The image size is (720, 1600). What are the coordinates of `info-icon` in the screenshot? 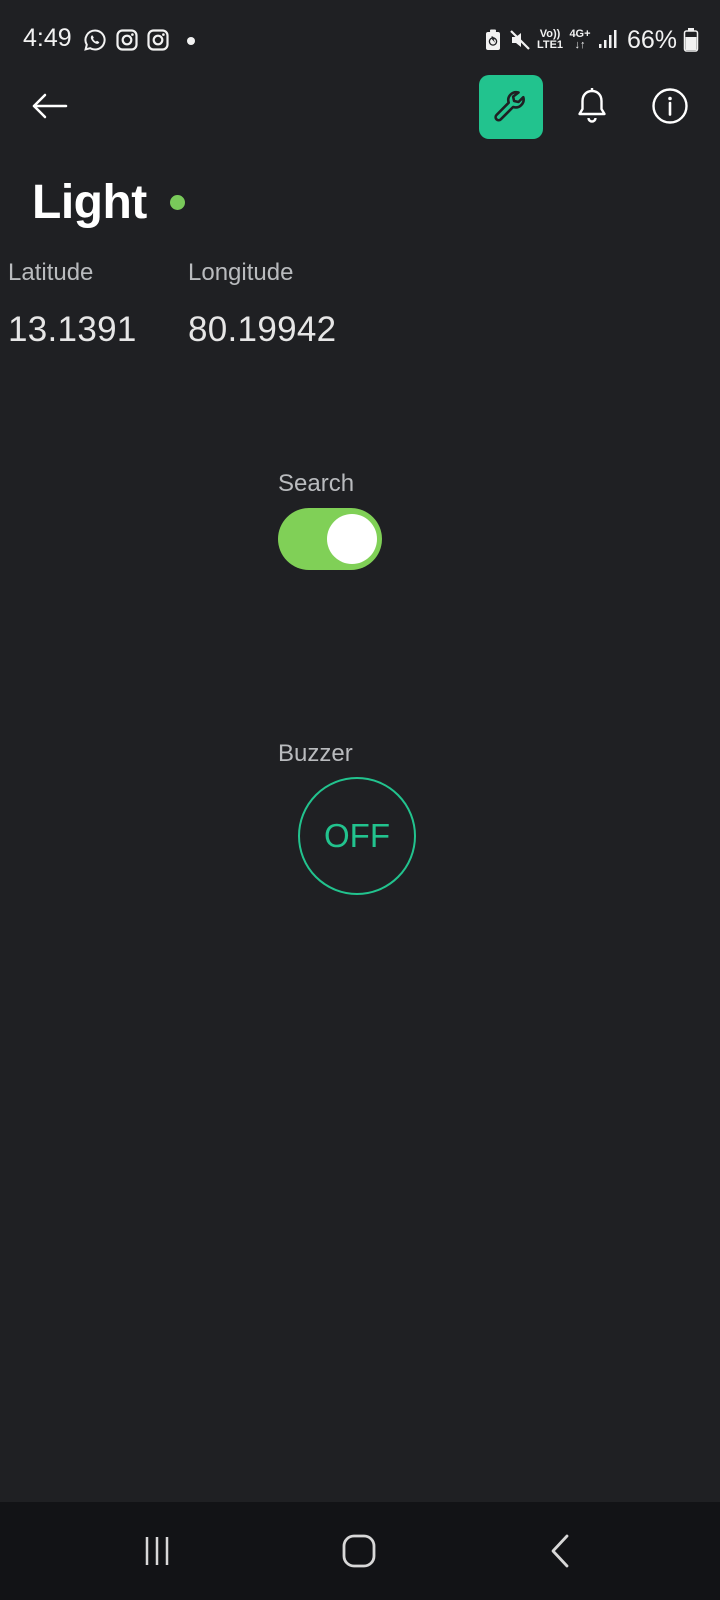 It's located at (670, 106).